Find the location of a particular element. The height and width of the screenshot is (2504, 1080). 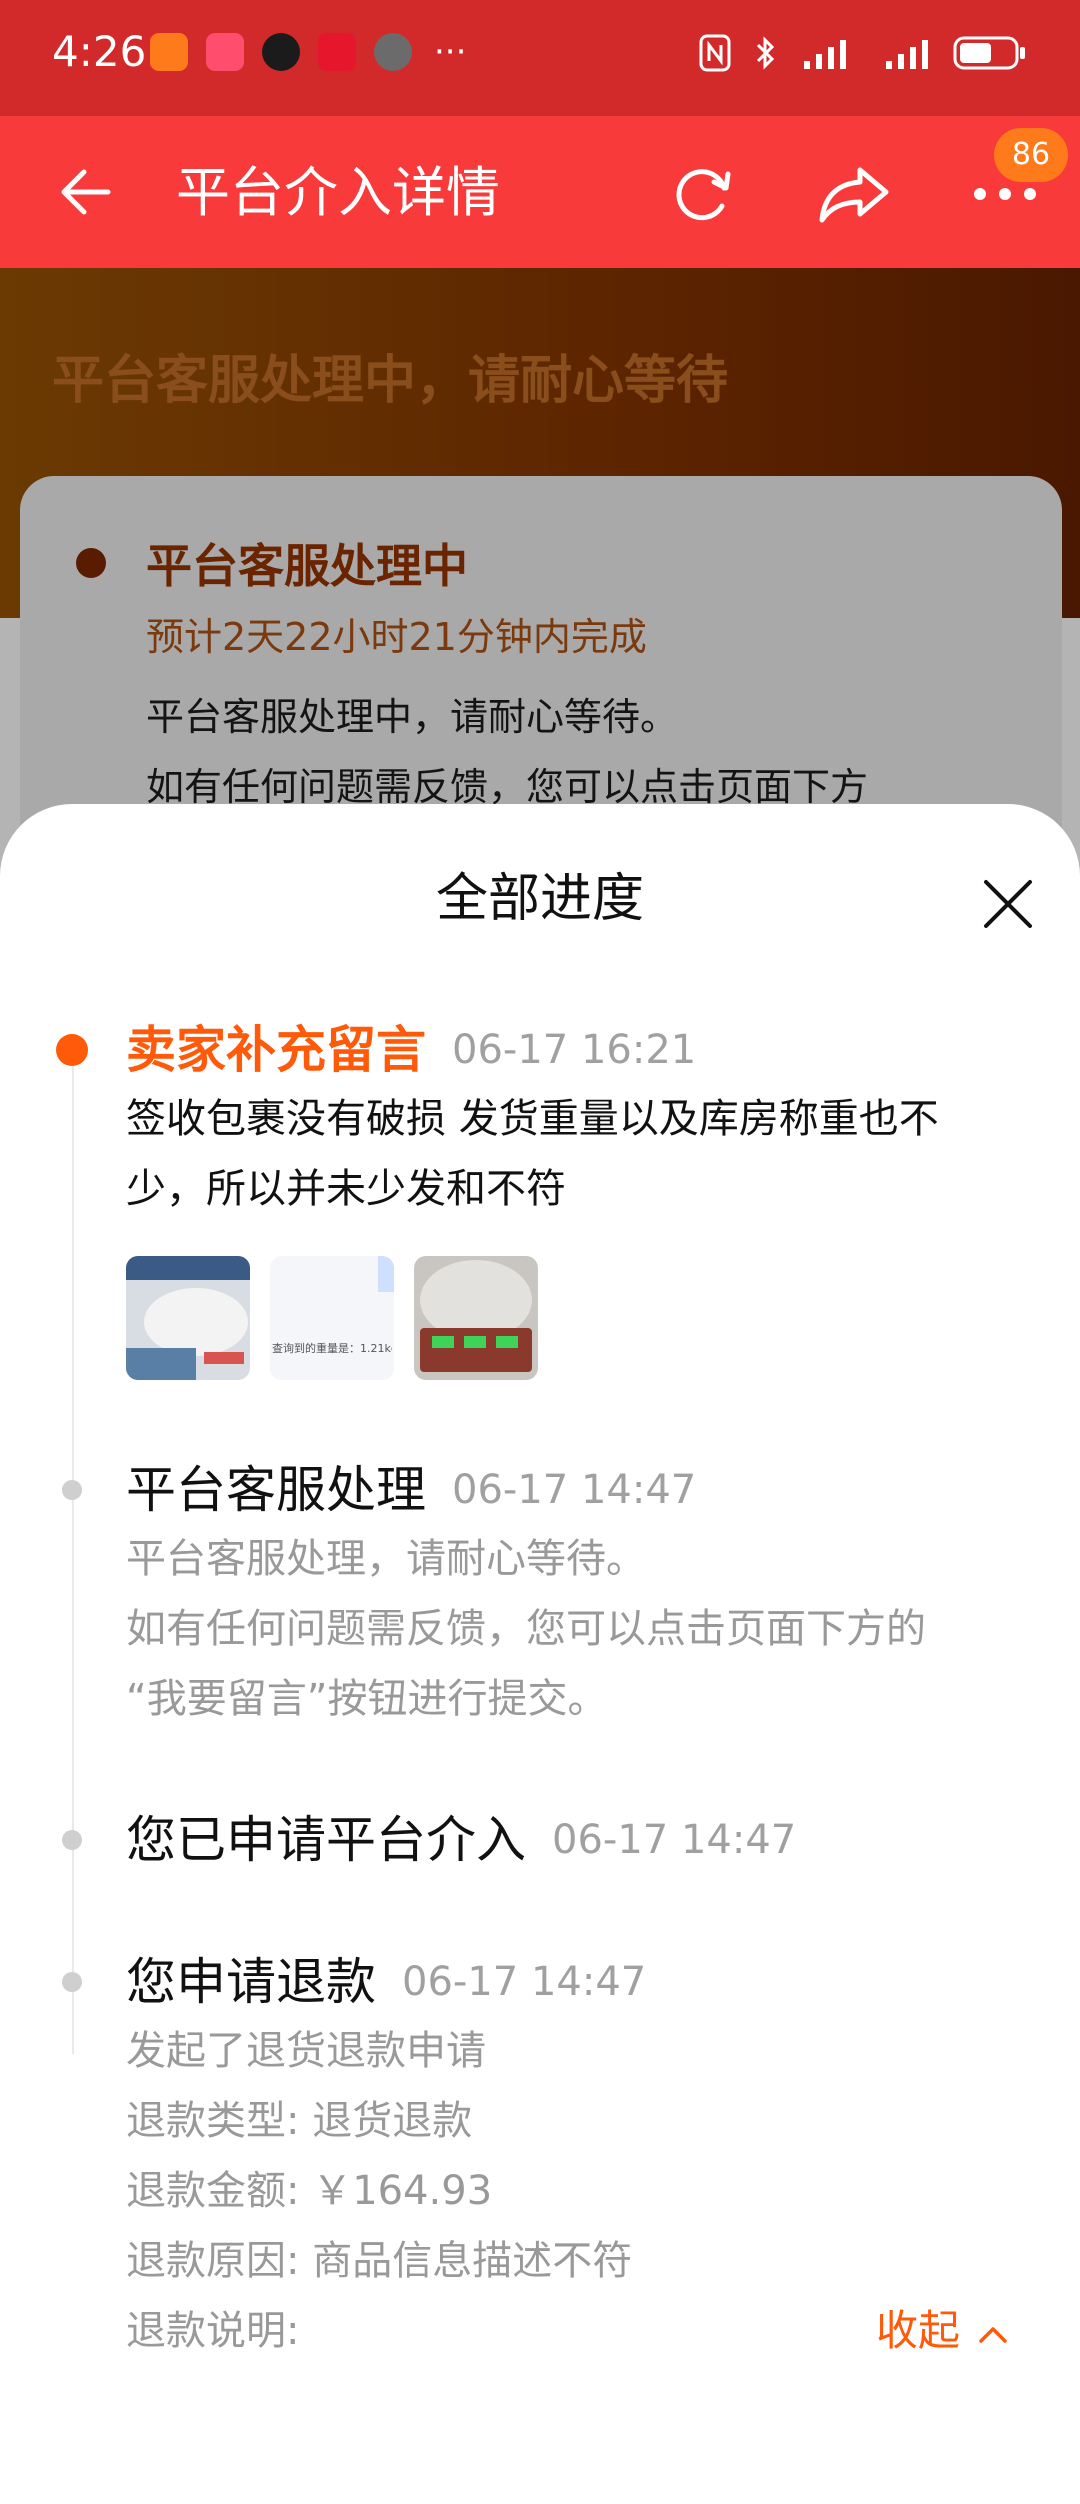

status-time: 4:26 is located at coordinates (99, 51).